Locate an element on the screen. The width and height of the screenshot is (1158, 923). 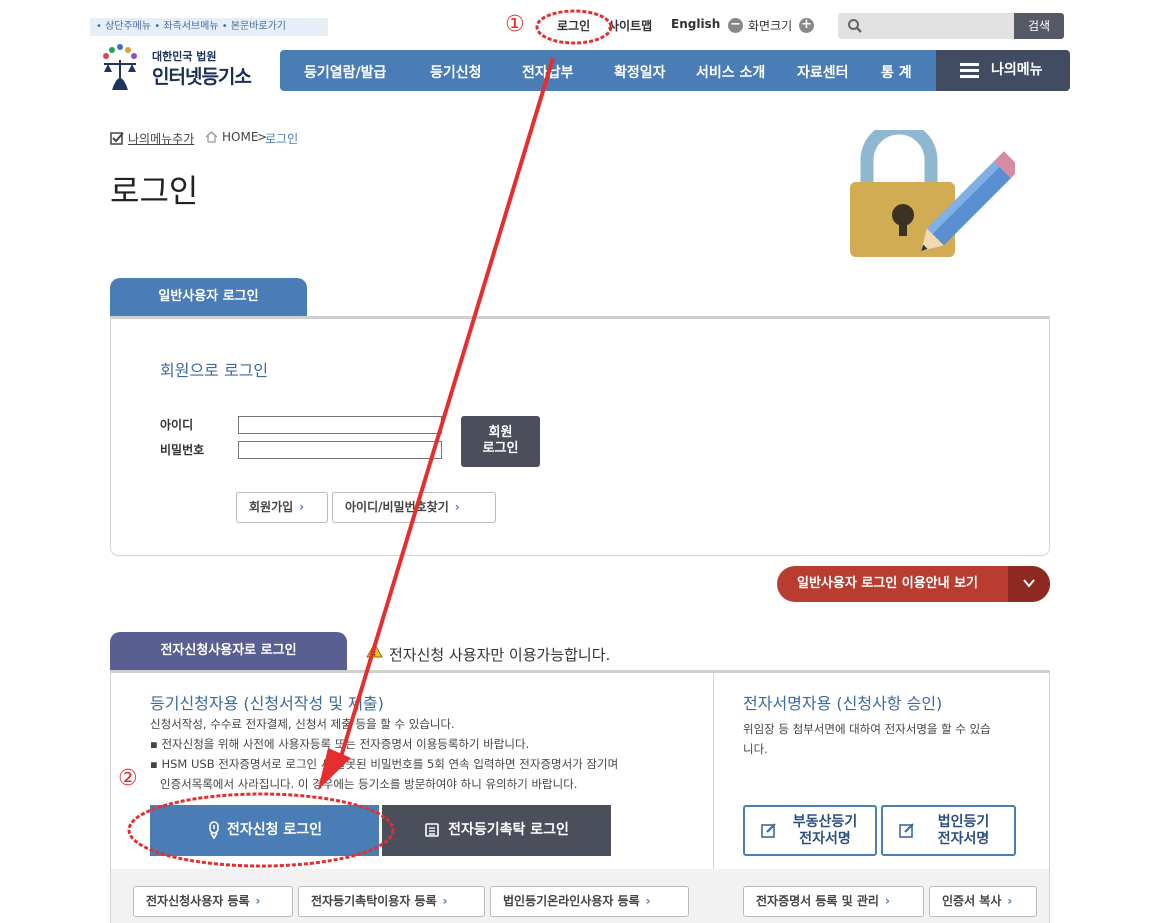
member-login-line1: 회원 is located at coordinates (500, 432).